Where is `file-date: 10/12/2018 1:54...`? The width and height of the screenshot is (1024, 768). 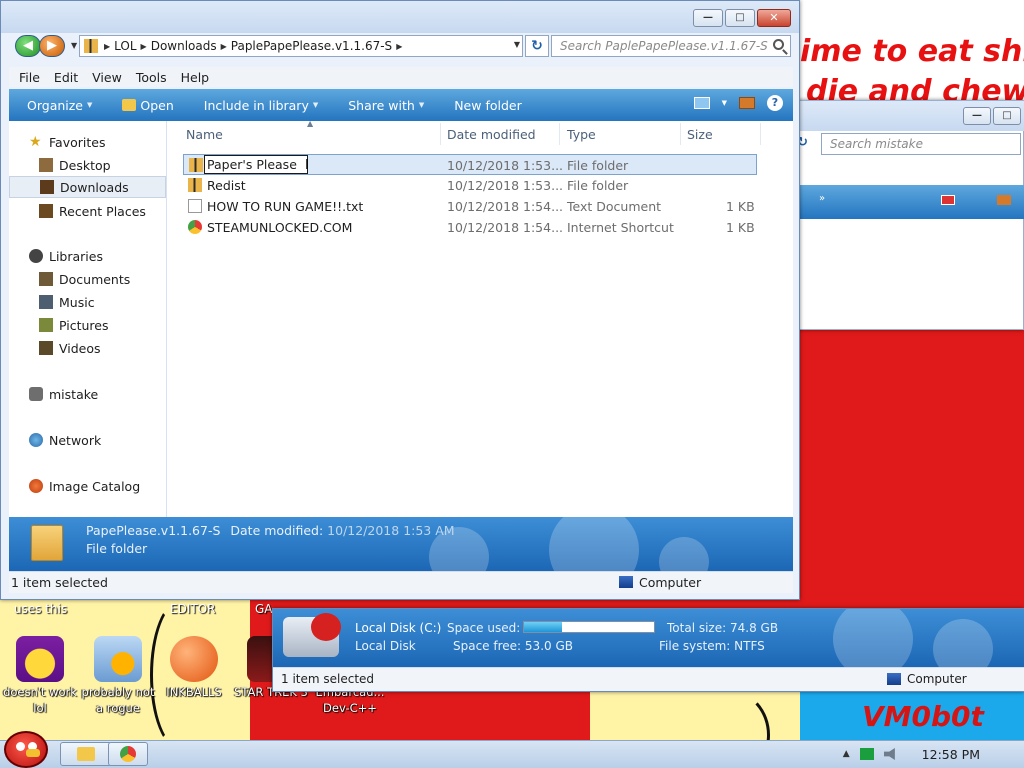 file-date: 10/12/2018 1:54... is located at coordinates (505, 227).